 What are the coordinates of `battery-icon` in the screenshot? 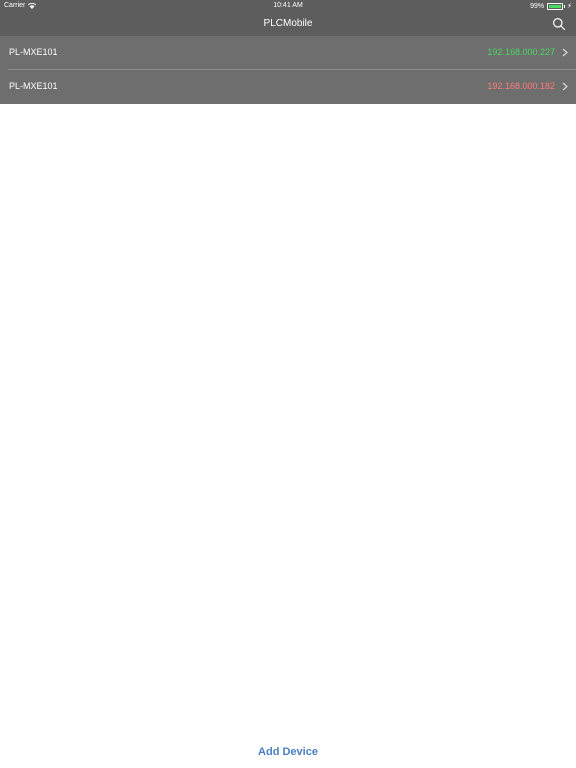 It's located at (555, 6).